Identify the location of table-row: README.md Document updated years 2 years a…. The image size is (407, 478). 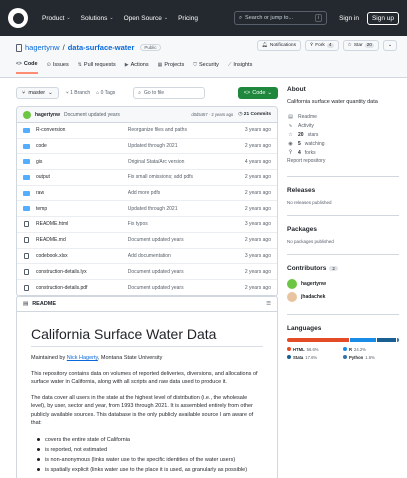
(147, 241).